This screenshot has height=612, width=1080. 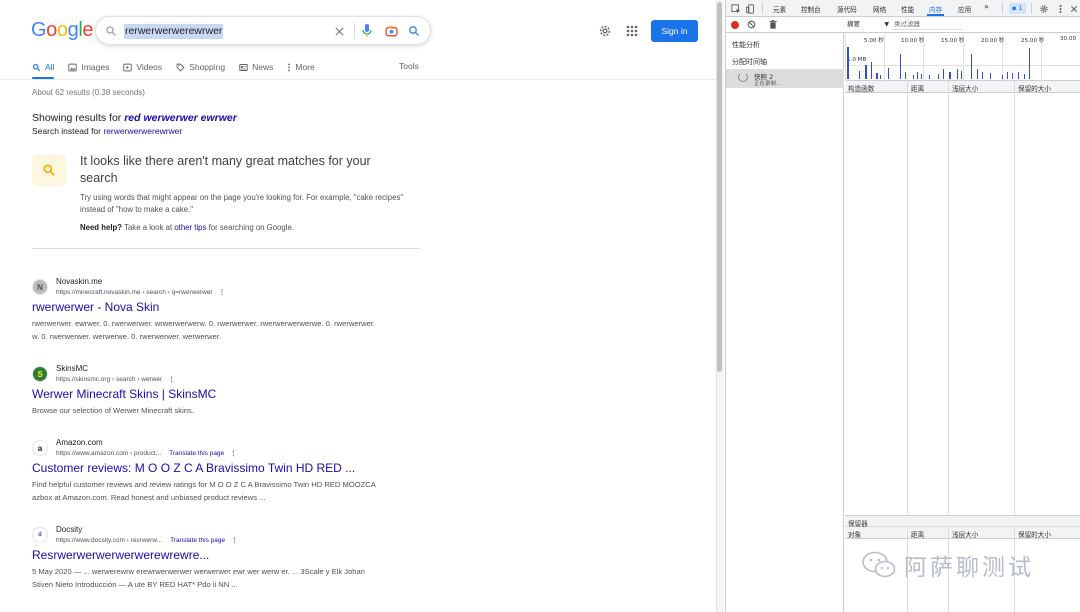 I want to click on sign-in-button: Sign in, so click(x=674, y=31).